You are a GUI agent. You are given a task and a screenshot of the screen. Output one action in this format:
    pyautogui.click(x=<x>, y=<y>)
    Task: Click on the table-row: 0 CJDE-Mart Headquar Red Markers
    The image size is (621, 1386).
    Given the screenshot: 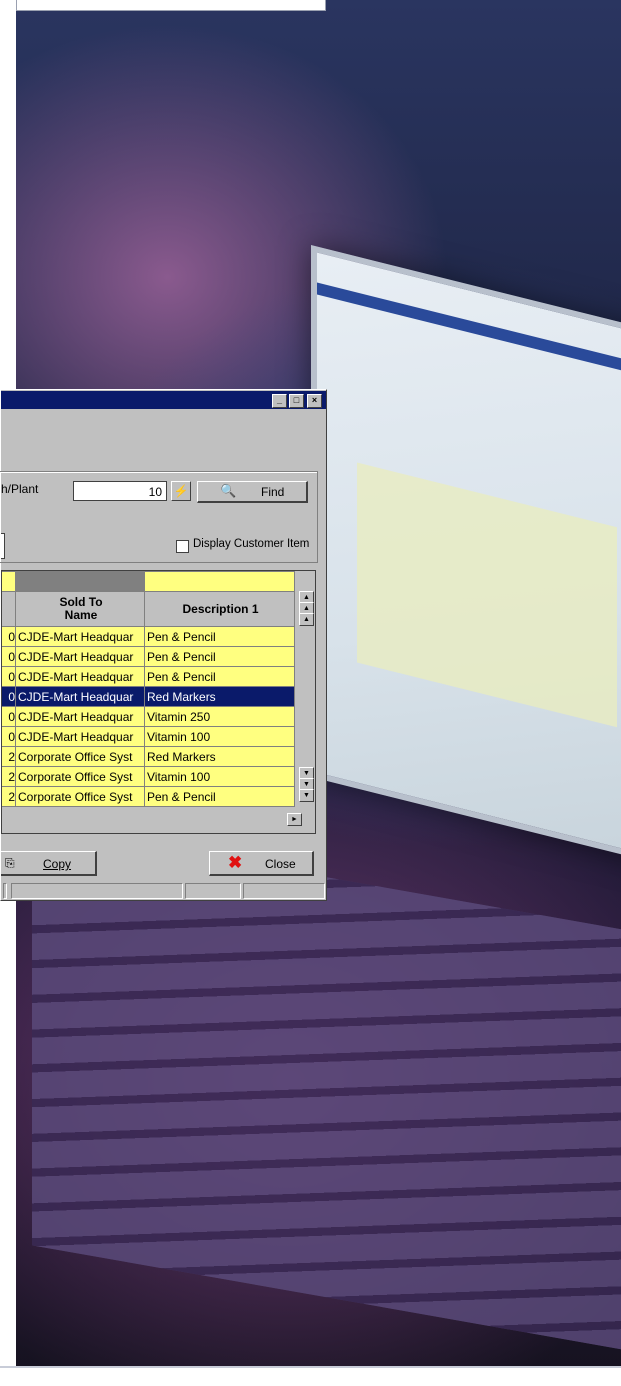 What is the action you would take?
    pyautogui.click(x=148, y=696)
    